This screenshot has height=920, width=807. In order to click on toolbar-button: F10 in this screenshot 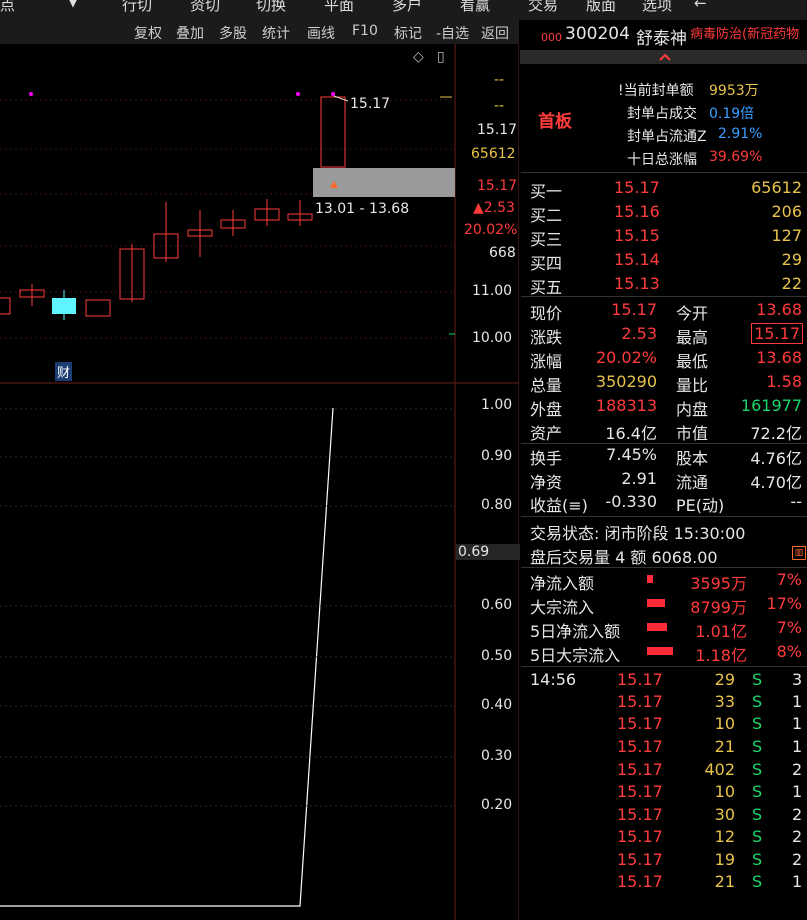, I will do `click(365, 31)`.